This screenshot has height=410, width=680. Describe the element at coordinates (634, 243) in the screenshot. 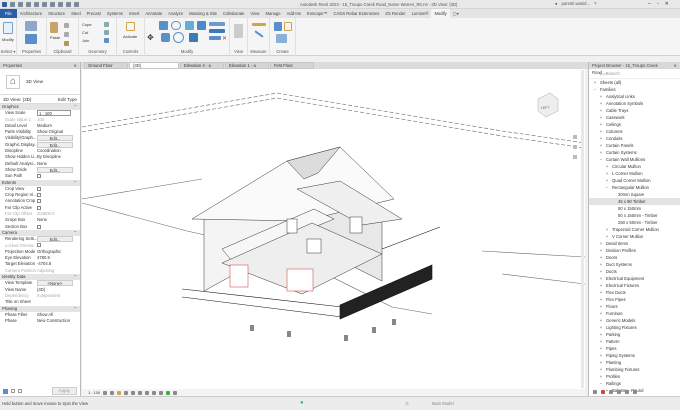

I see `browser-item: + Detail Items` at that location.